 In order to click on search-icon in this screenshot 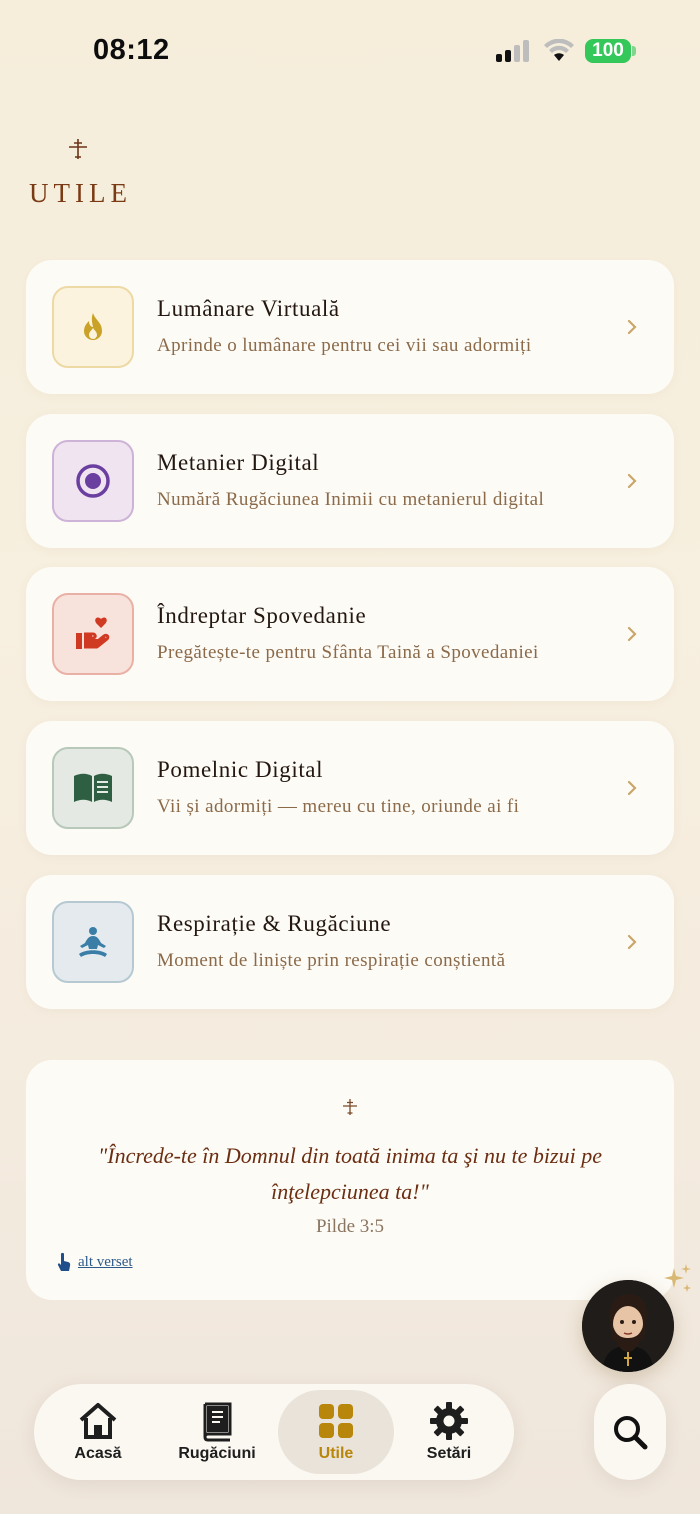, I will do `click(631, 1433)`.